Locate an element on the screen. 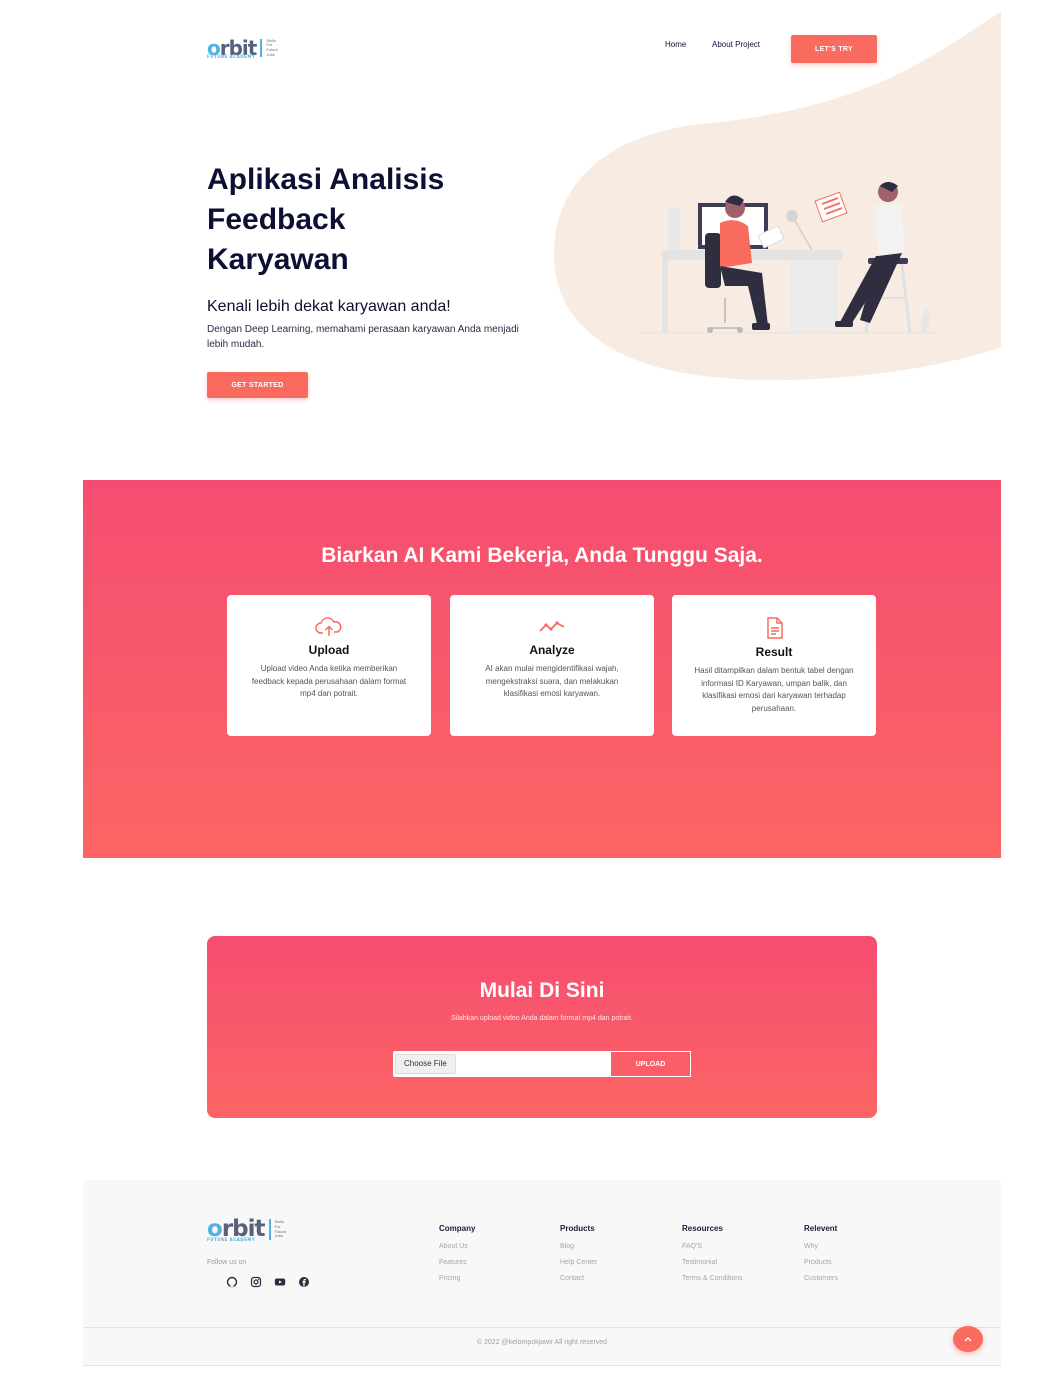  footer-link: Pricing is located at coordinates (457, 1279).